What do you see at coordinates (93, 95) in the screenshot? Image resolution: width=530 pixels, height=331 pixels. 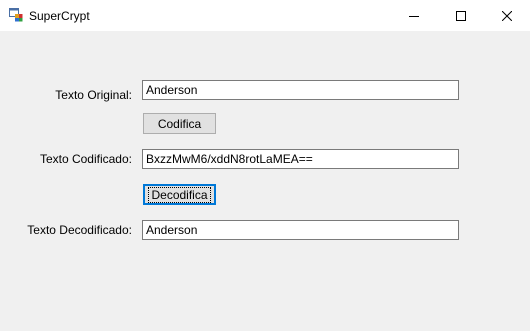 I see `original-text-label: Texto Original:` at bounding box center [93, 95].